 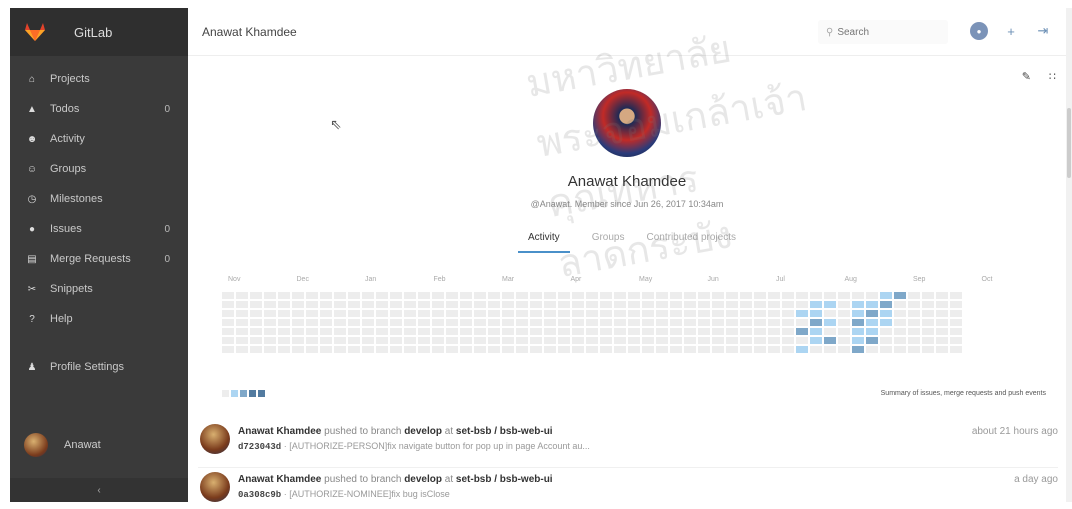 I want to click on avatar, so click(x=215, y=487).